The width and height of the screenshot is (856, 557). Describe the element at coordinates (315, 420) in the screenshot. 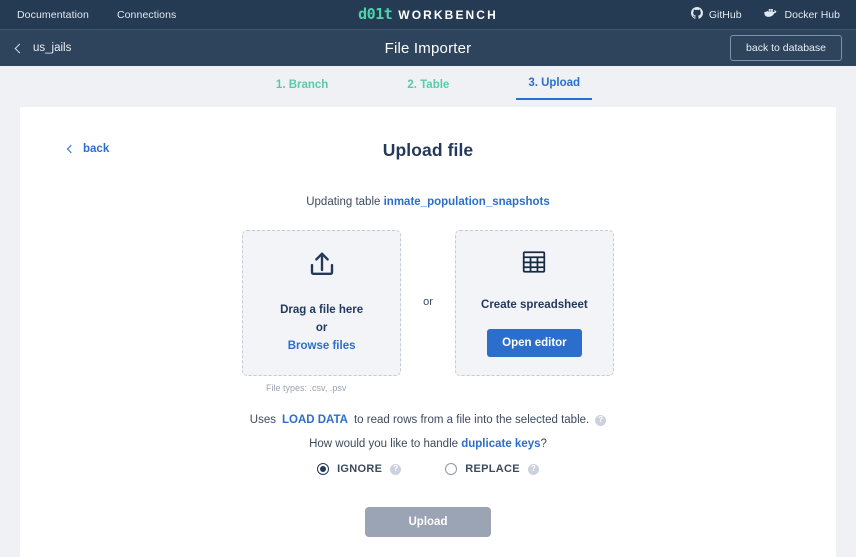

I see `load-data-command: LOAD DATA` at that location.